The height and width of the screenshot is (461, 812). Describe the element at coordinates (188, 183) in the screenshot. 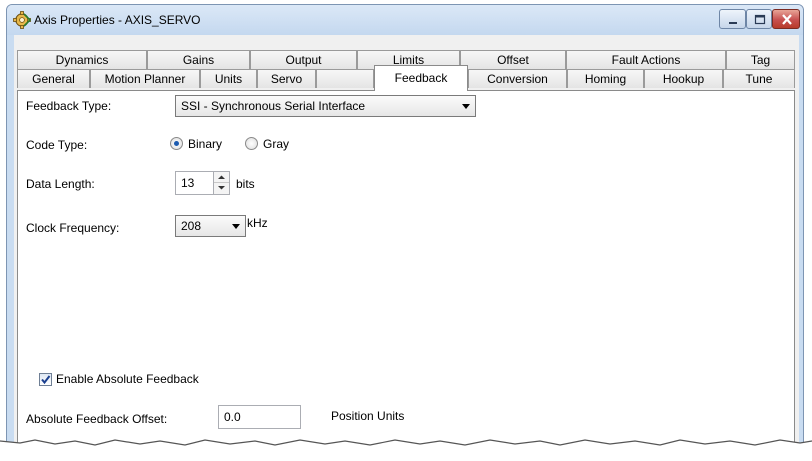

I see `data-length-value: 13` at that location.